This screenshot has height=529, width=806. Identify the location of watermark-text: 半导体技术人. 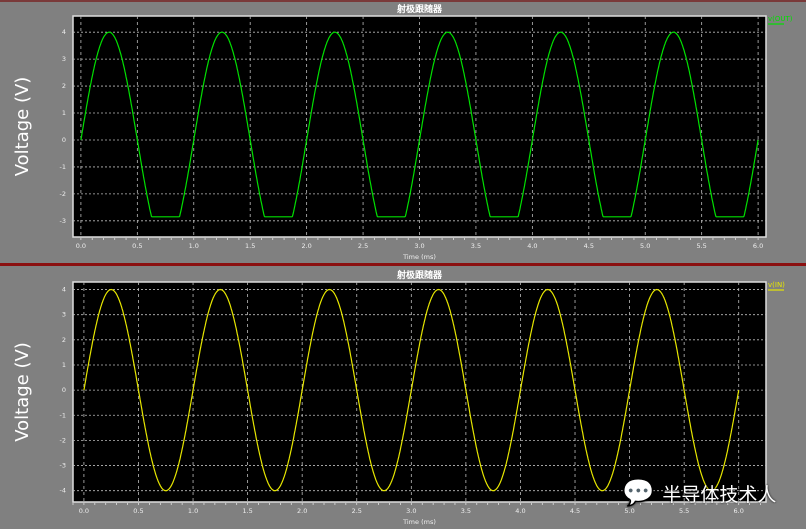
(719, 494).